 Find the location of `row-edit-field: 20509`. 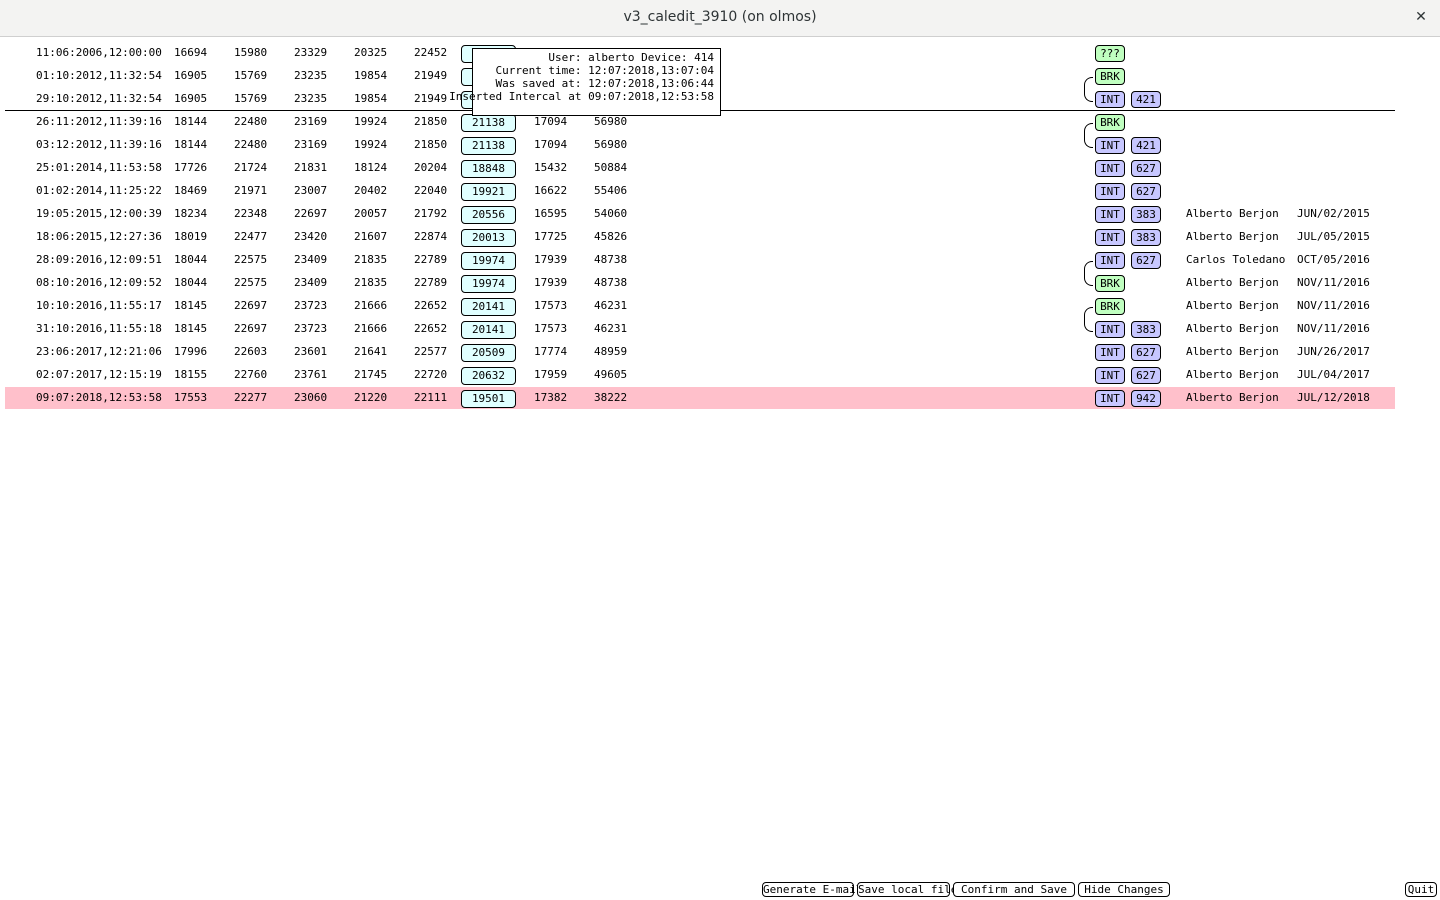

row-edit-field: 20509 is located at coordinates (488, 353).